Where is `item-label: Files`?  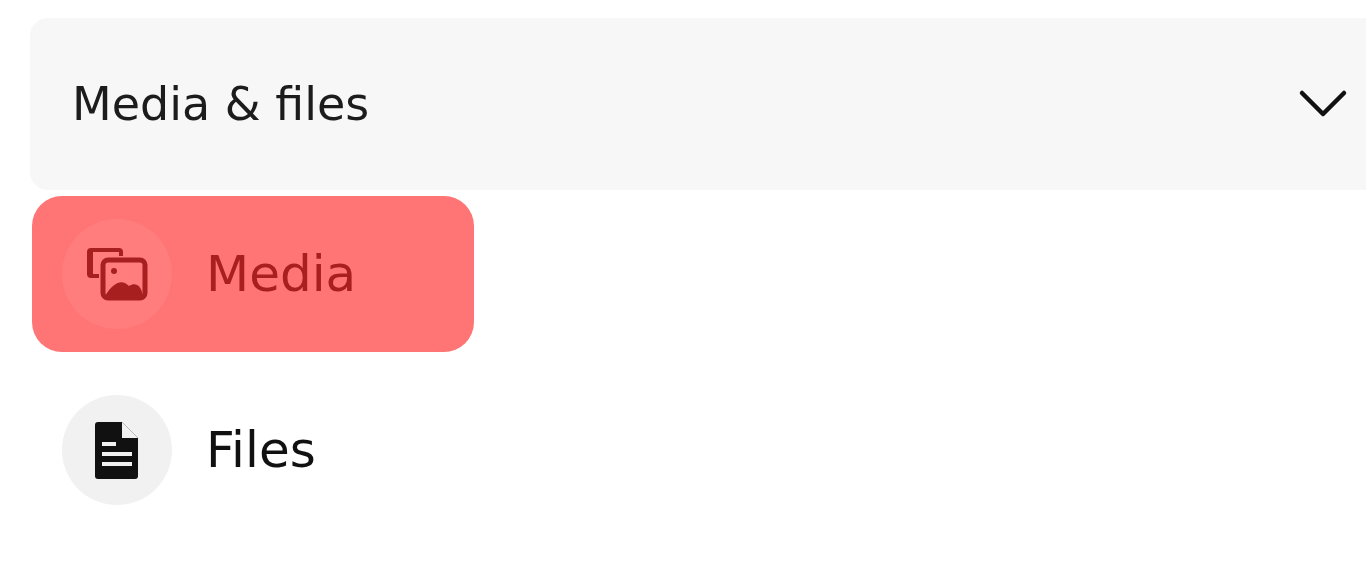 item-label: Files is located at coordinates (261, 450).